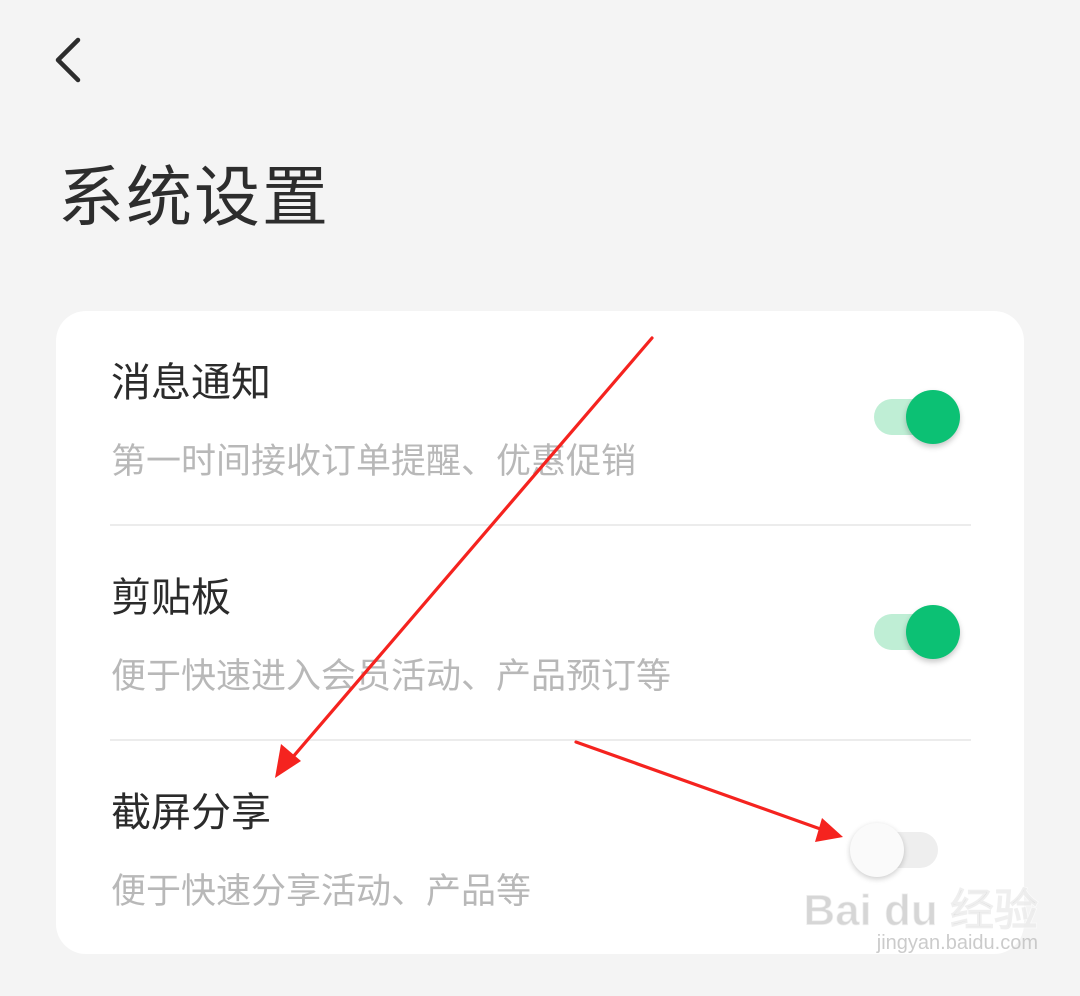  Describe the element at coordinates (171, 598) in the screenshot. I see `setting-title-clipboard: 剪贴板` at that location.